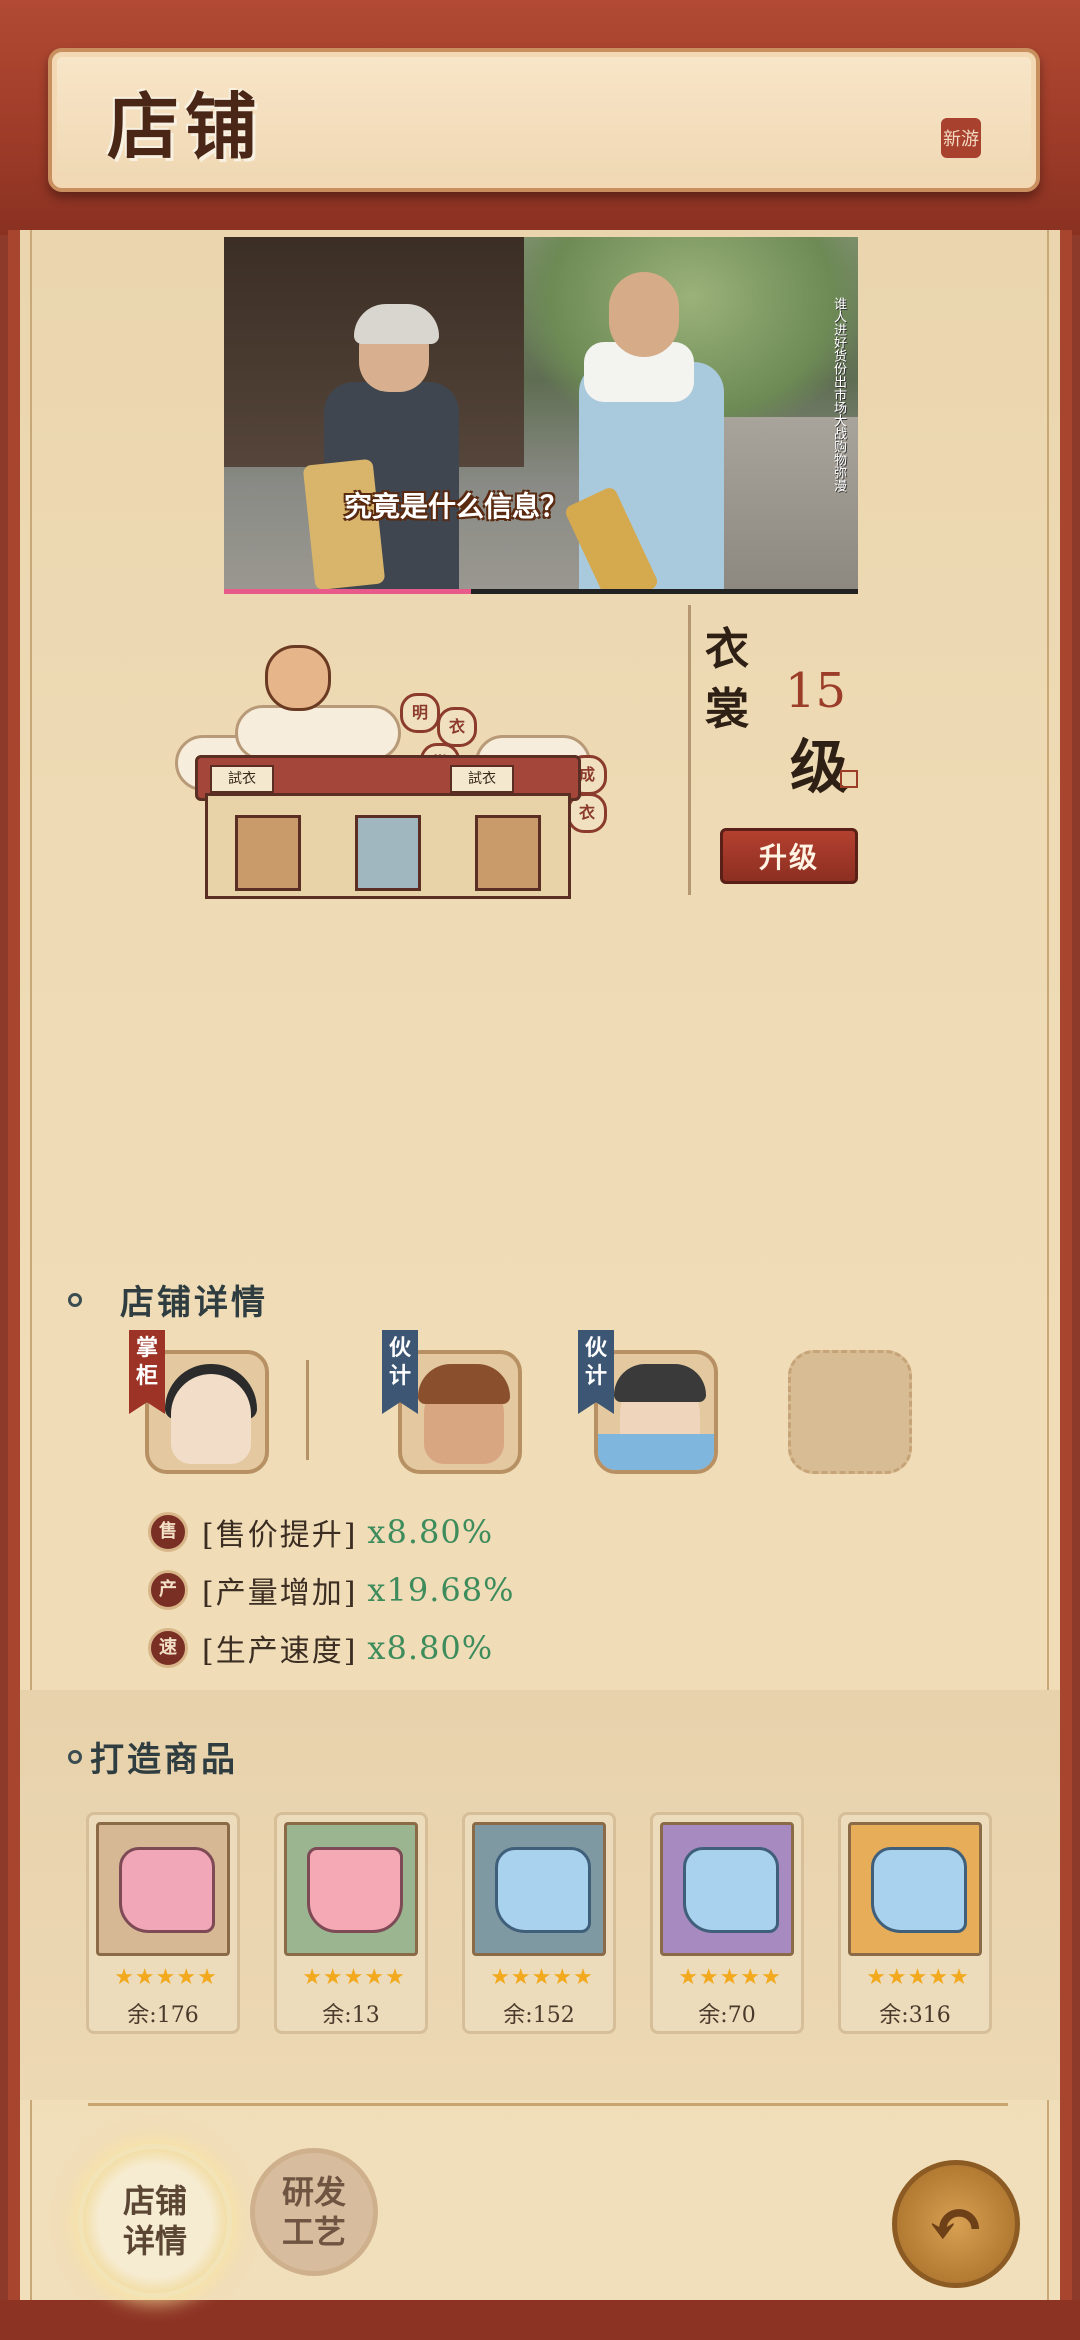 This screenshot has width=1080, height=2340. I want to click on bottom-bar, so click(540, 2320).